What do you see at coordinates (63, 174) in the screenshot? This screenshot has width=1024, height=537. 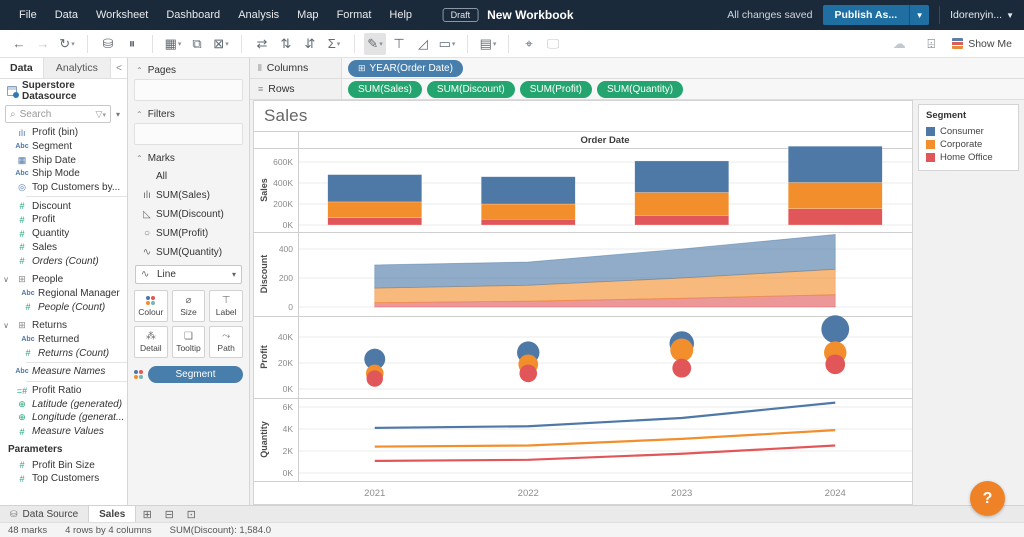 I see `field-item: Abc Ship Mode` at bounding box center [63, 174].